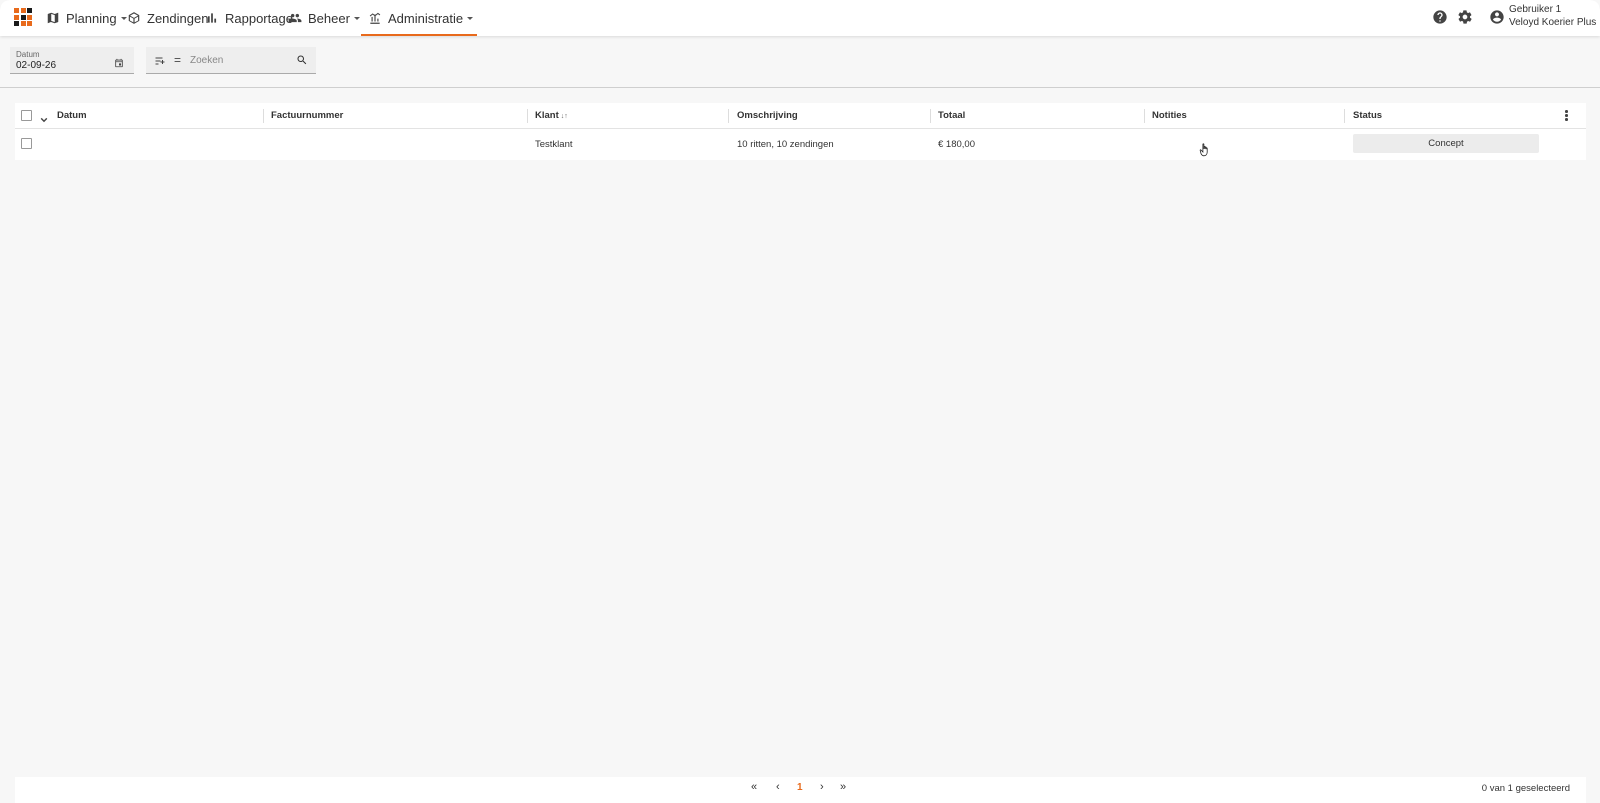  I want to click on nav-planning-label: Planning, so click(91, 18).